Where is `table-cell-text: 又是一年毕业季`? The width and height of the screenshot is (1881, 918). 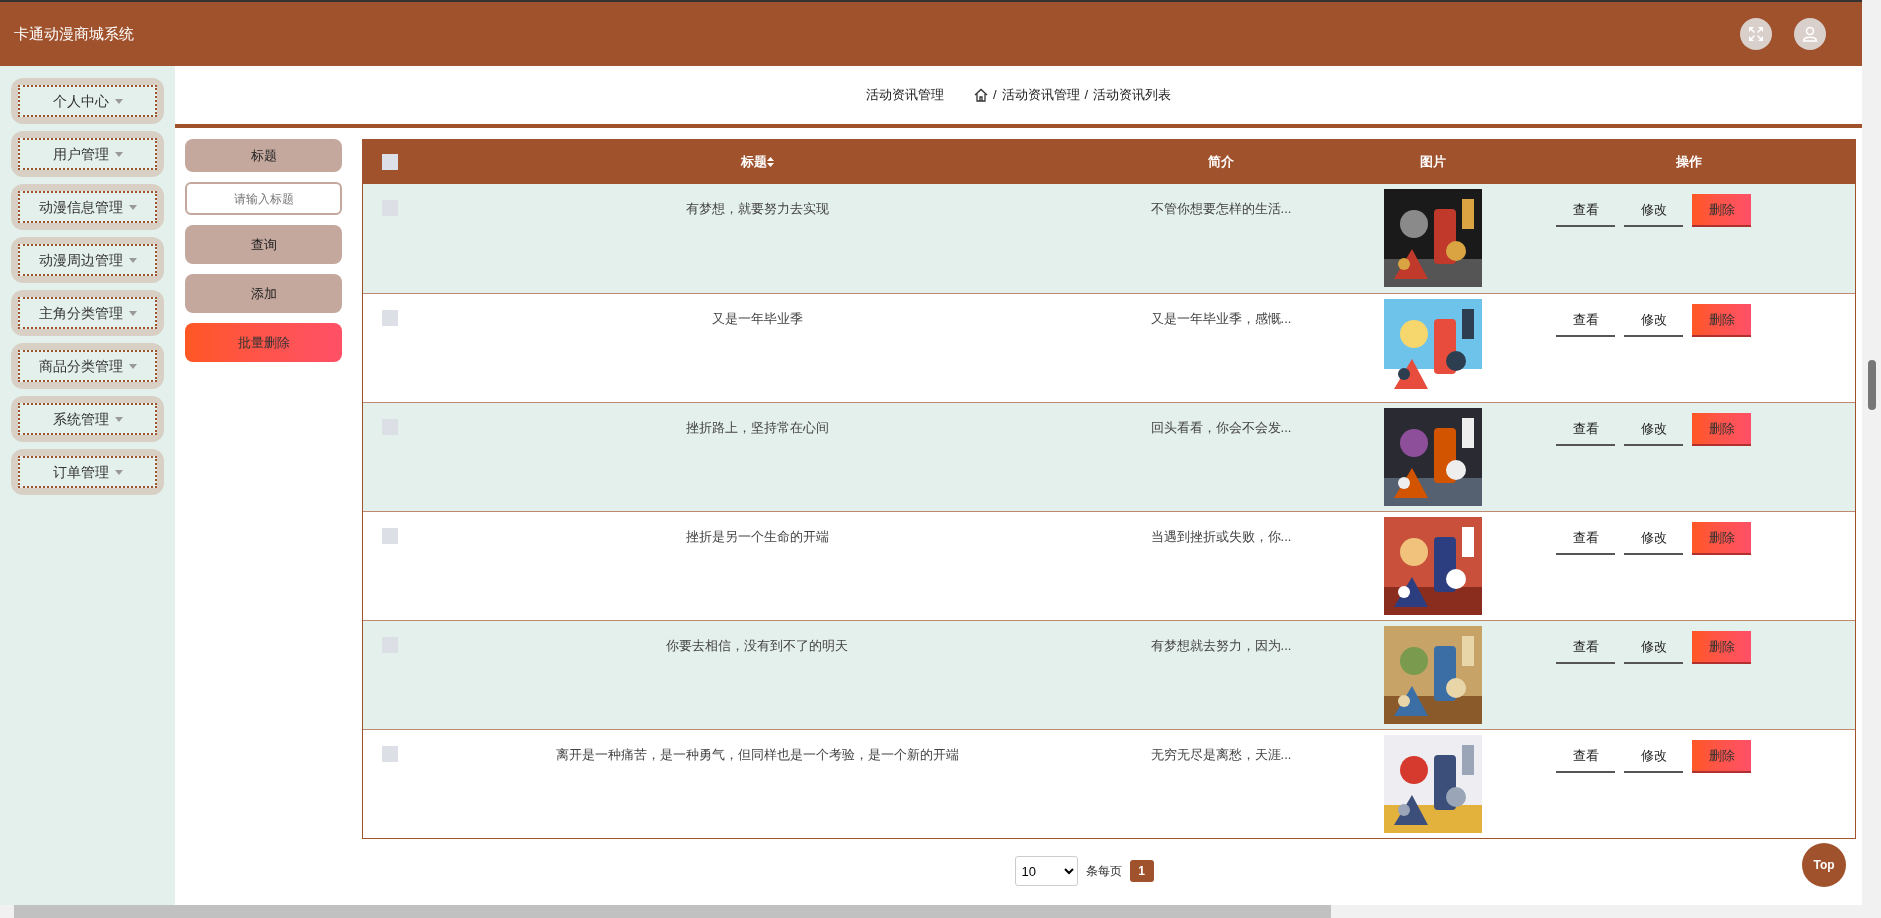
table-cell-text: 又是一年毕业季 is located at coordinates (757, 319).